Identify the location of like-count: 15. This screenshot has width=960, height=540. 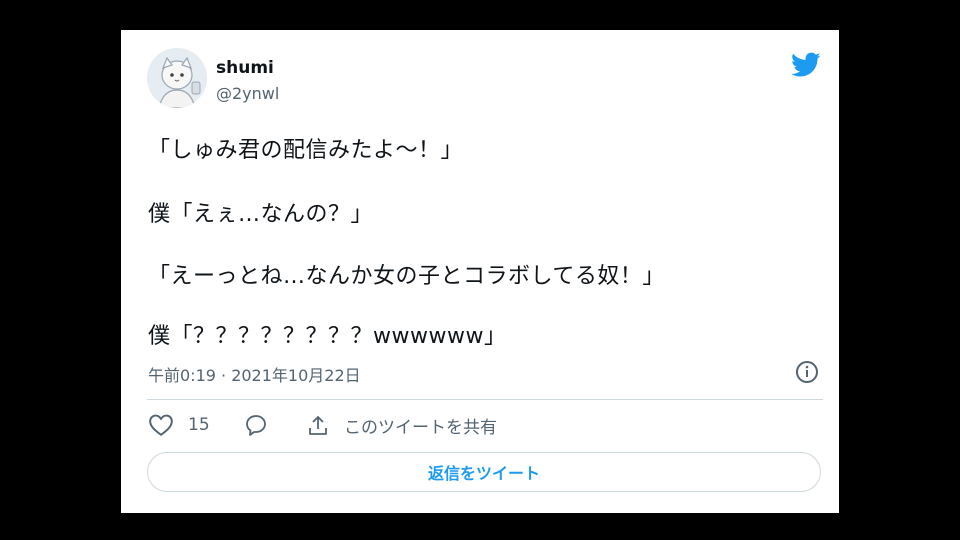
(199, 425).